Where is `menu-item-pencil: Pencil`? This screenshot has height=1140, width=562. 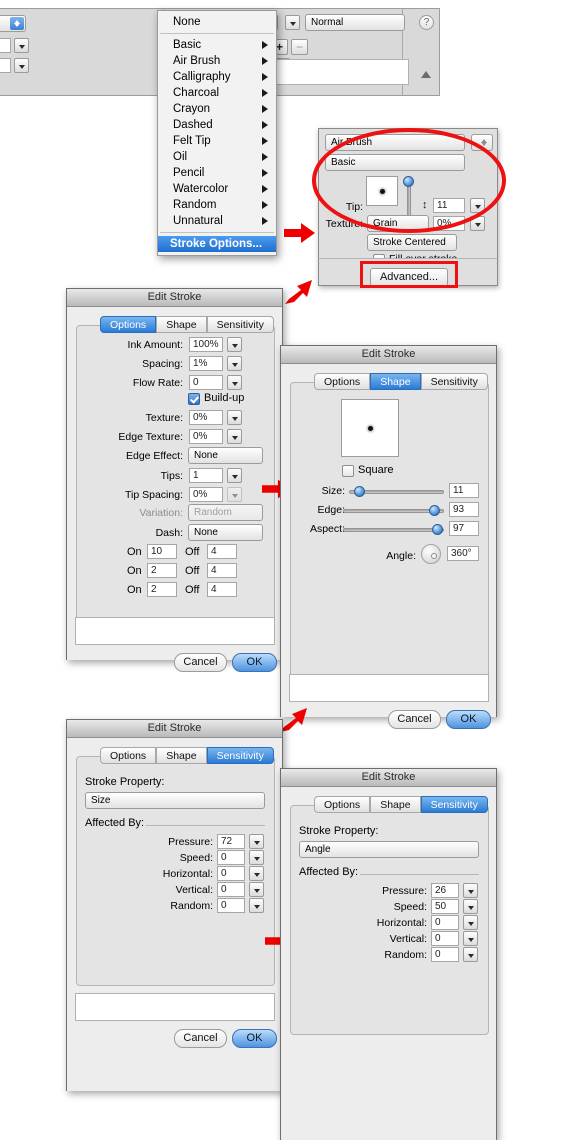
menu-item-pencil: Pencil is located at coordinates (217, 173).